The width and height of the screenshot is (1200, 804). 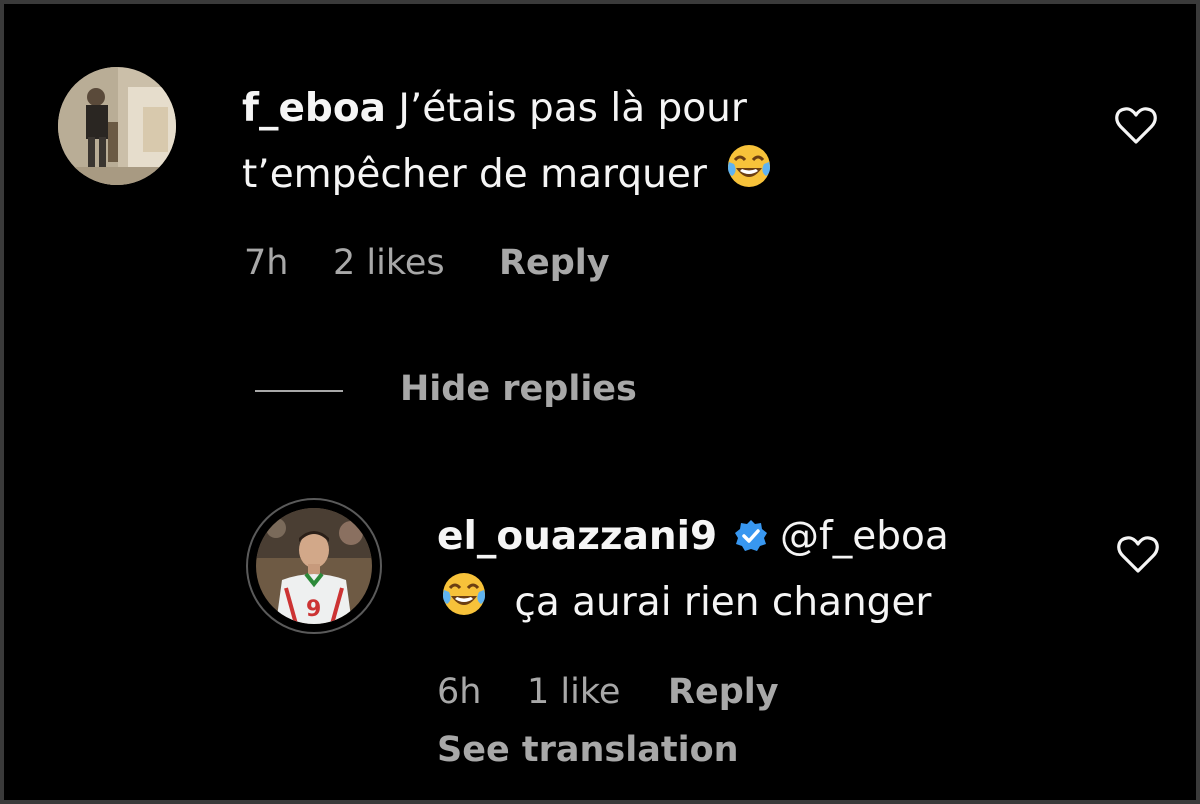 I want to click on reply-text: ça aurai rien changer, so click(x=723, y=602).